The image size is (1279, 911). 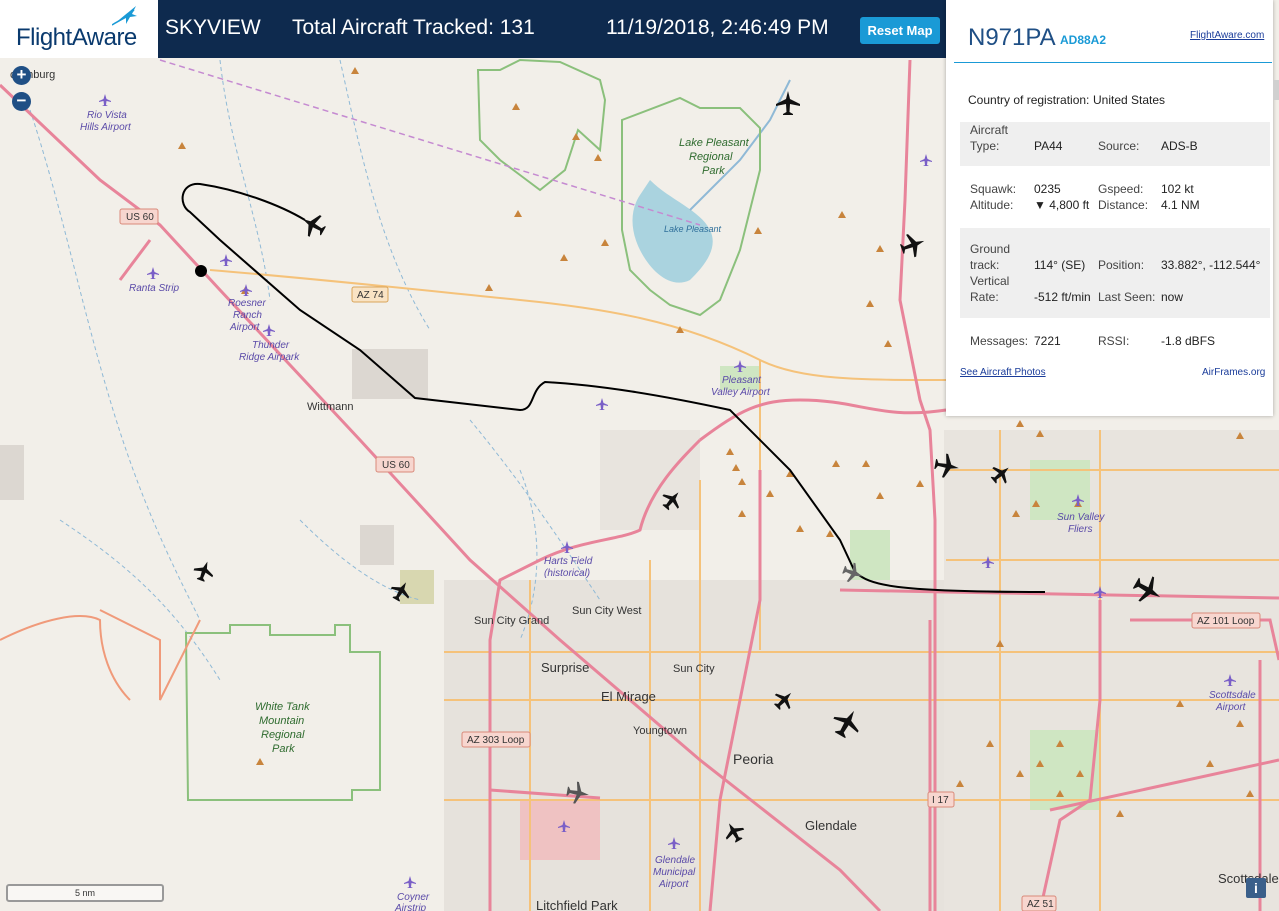 What do you see at coordinates (674, 884) in the screenshot?
I see `label-glendale-airport-3: Airport` at bounding box center [674, 884].